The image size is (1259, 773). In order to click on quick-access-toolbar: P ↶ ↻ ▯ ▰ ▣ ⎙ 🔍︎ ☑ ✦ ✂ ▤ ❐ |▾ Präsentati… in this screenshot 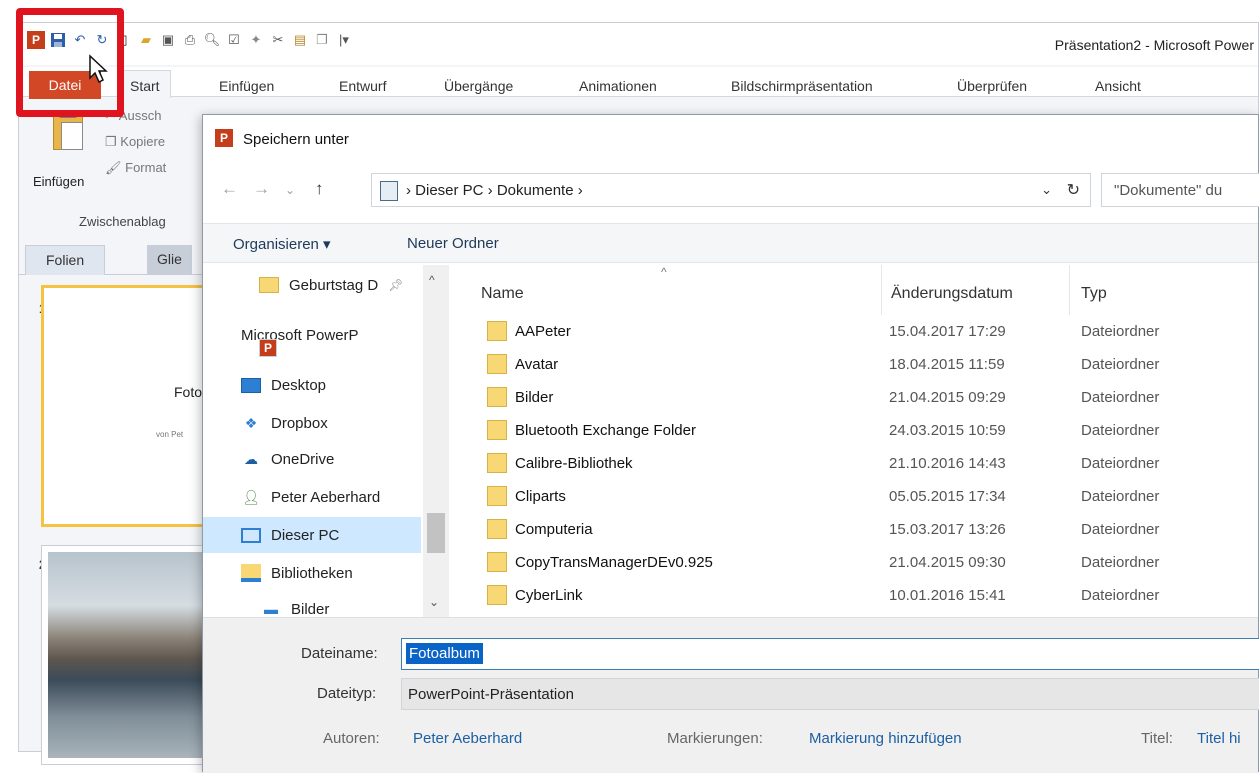, I will do `click(638, 44)`.